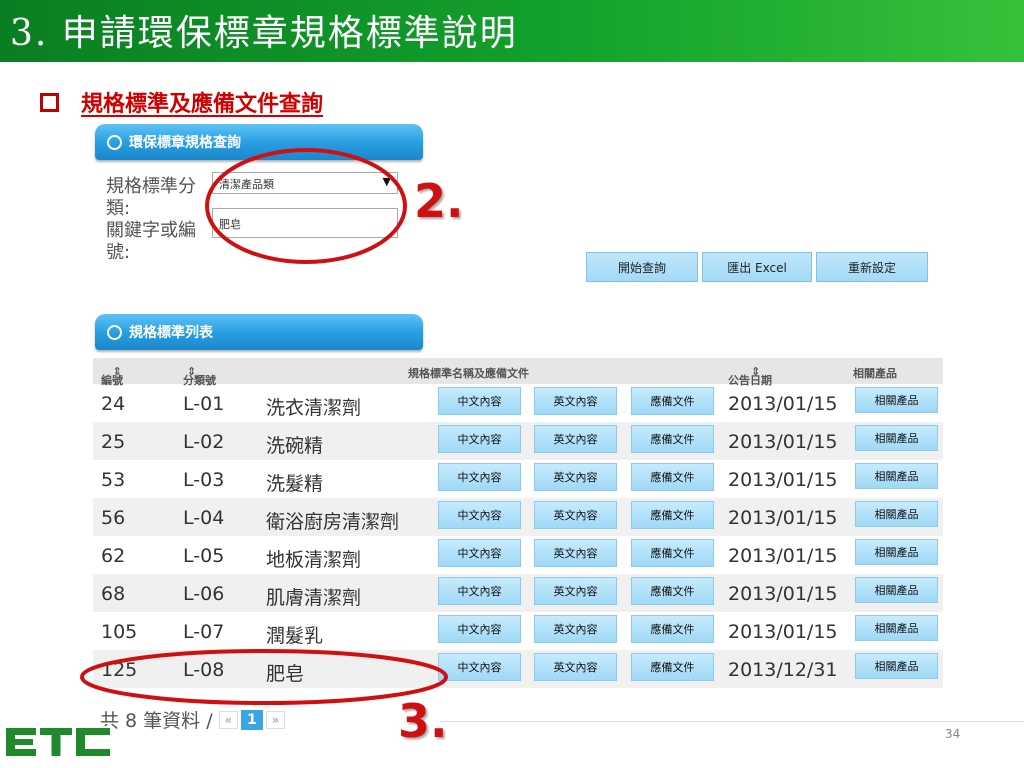  I want to click on table-row: 56 L-04 衛浴廚房清潔劑 中文內容 英文內容 應備文件 2013/01/15 相關產品, so click(518, 517).